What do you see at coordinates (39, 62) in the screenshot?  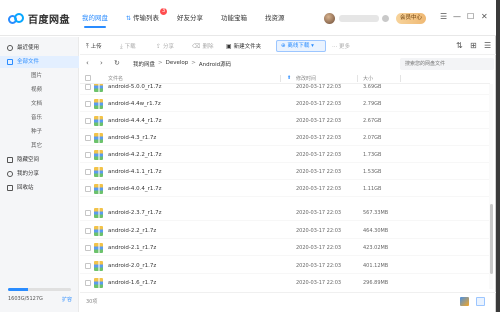 I see `sidebar-item-all-files: 全部文件` at bounding box center [39, 62].